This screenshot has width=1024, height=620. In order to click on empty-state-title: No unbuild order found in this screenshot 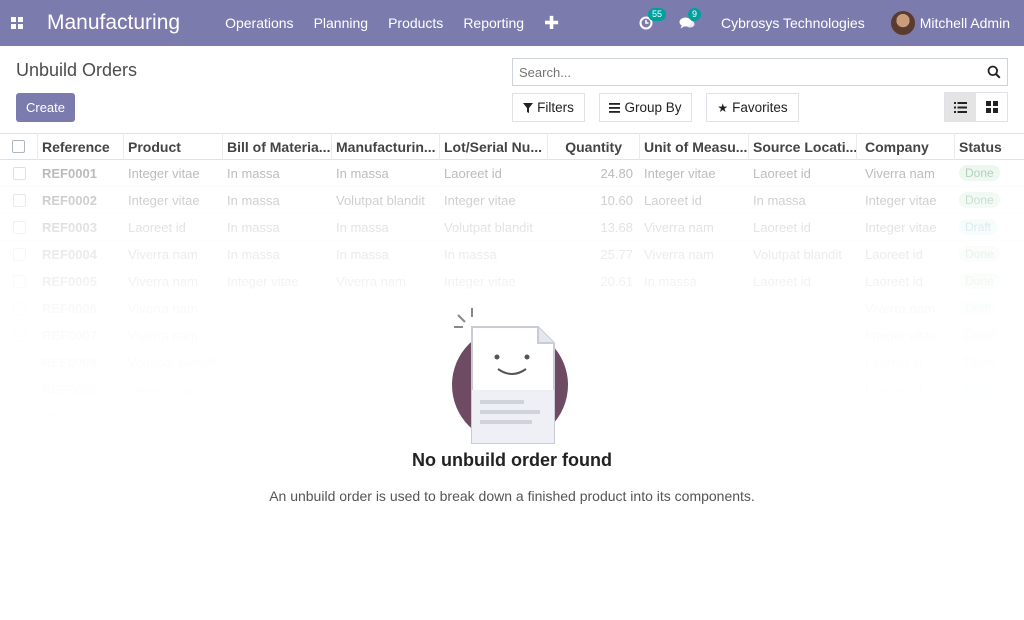, I will do `click(512, 460)`.